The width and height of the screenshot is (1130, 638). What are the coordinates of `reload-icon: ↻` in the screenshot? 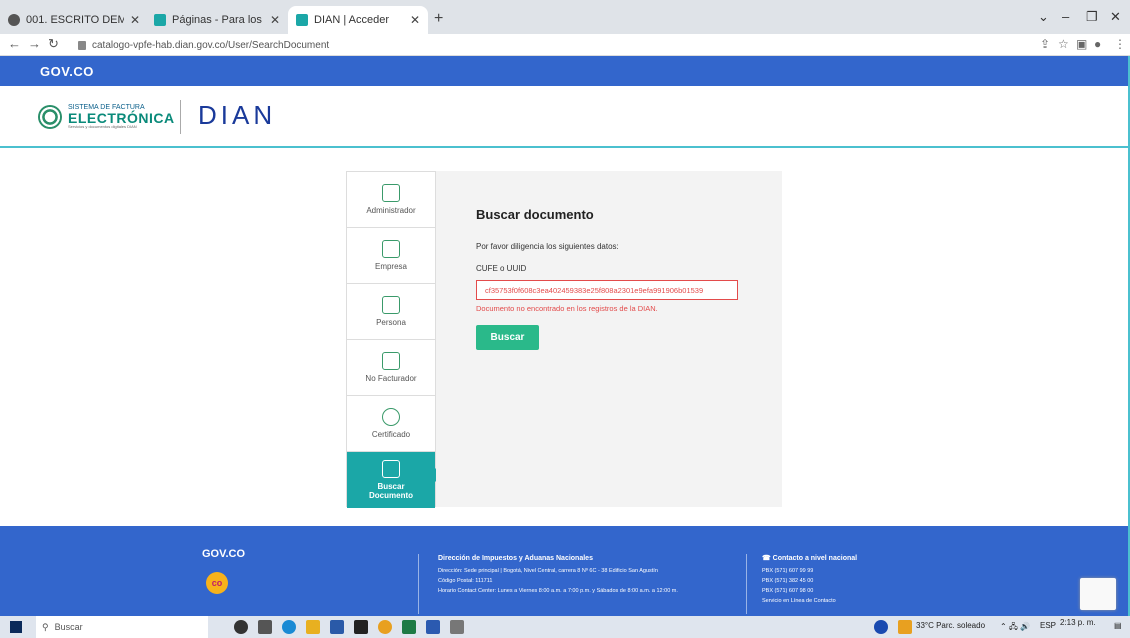 It's located at (53, 44).